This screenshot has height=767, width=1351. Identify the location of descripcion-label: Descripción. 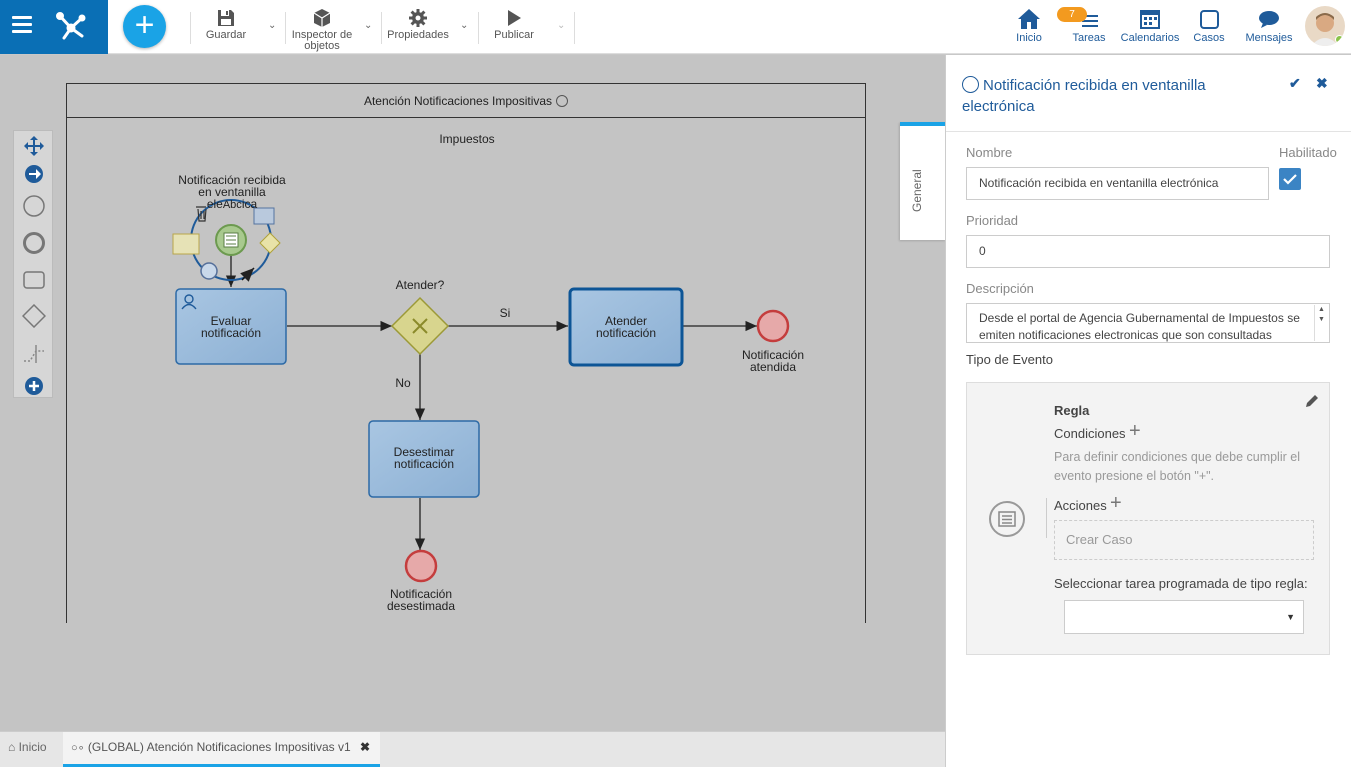
(1000, 288).